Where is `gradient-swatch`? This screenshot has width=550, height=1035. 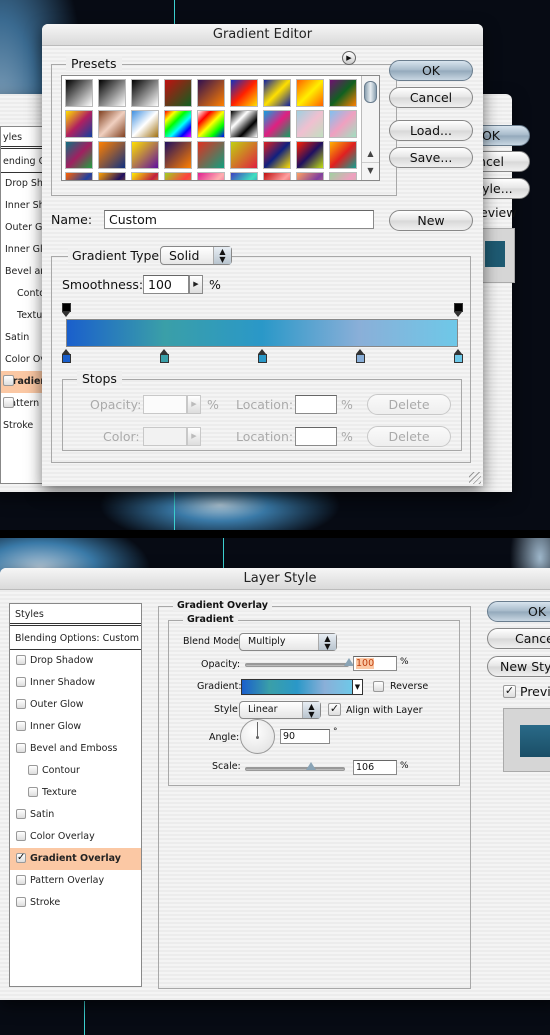 gradient-swatch is located at coordinates (297, 687).